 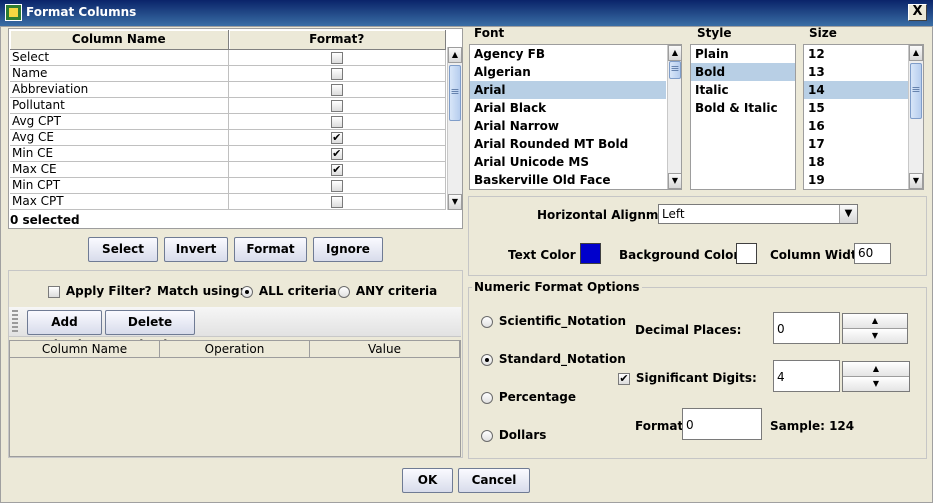 What do you see at coordinates (513, 435) in the screenshot?
I see `dollars-radio: Dollars` at bounding box center [513, 435].